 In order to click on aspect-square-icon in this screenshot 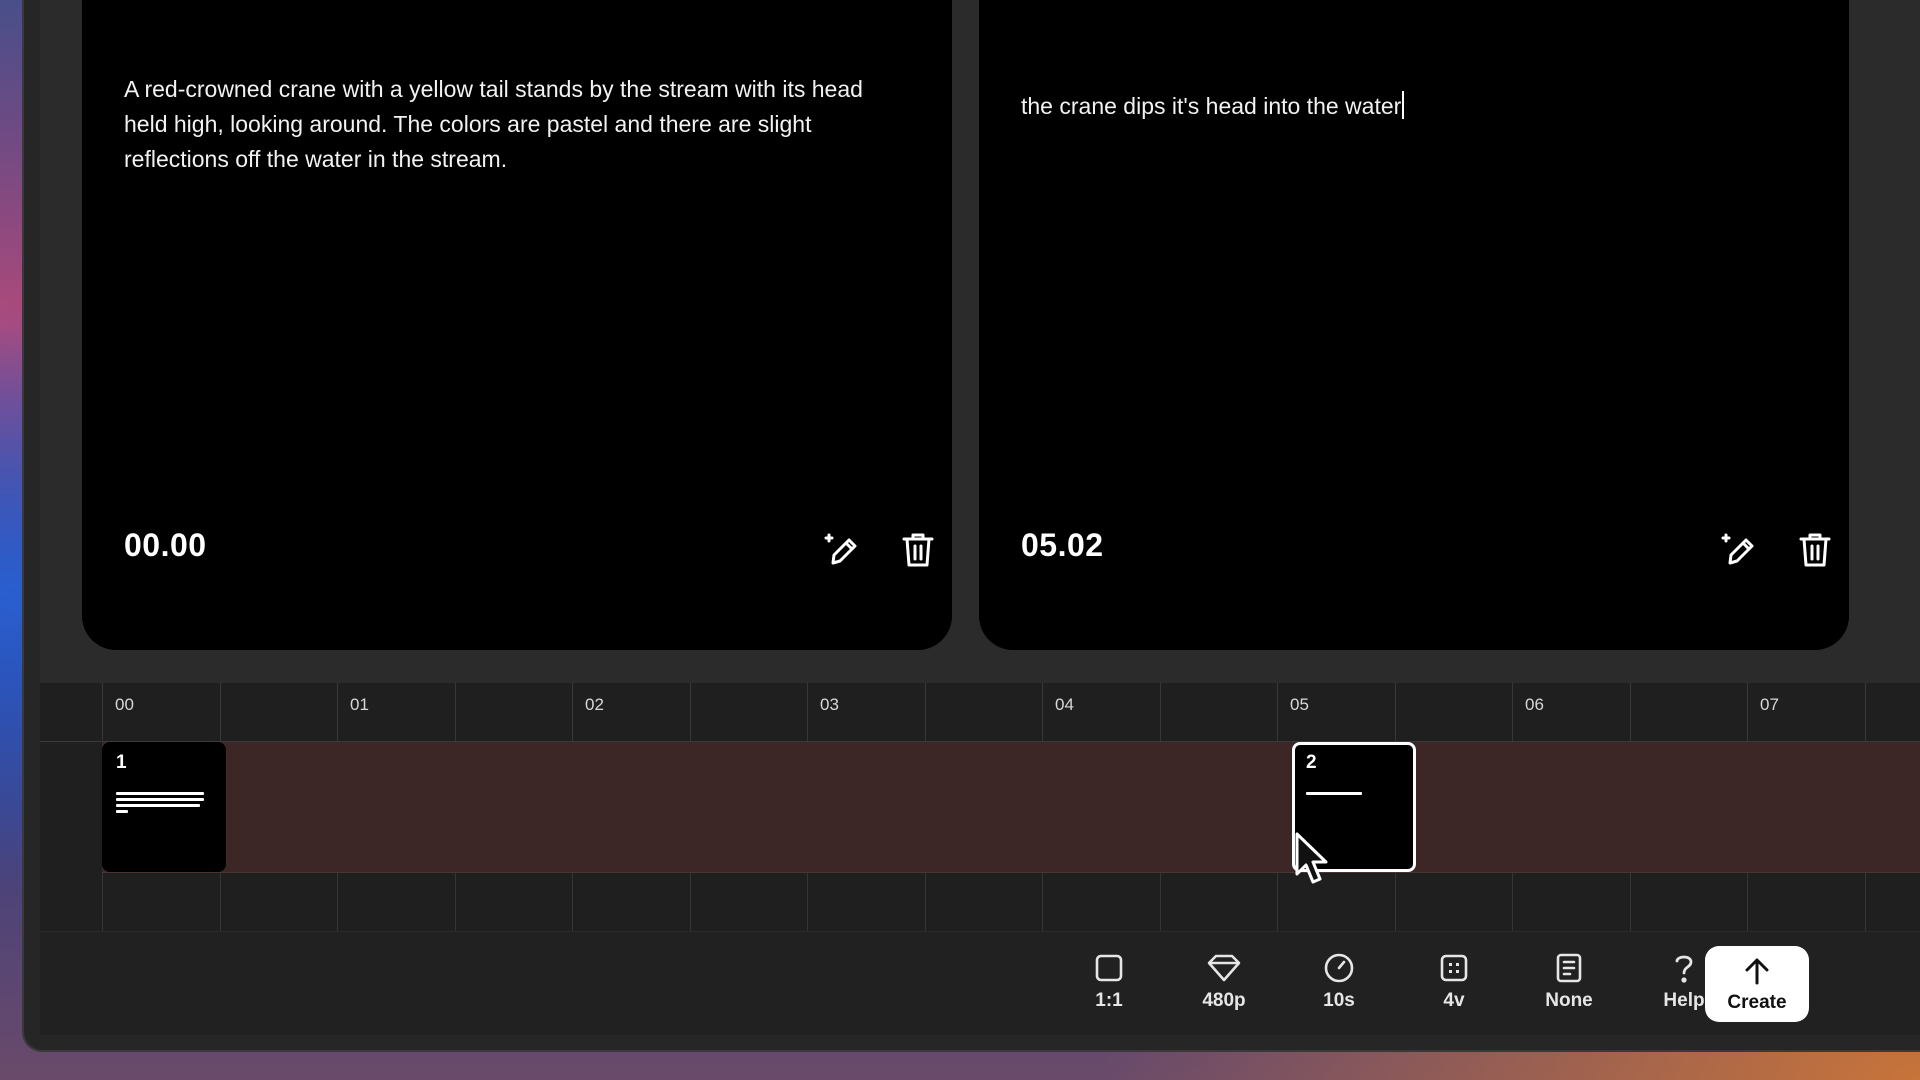, I will do `click(1109, 968)`.